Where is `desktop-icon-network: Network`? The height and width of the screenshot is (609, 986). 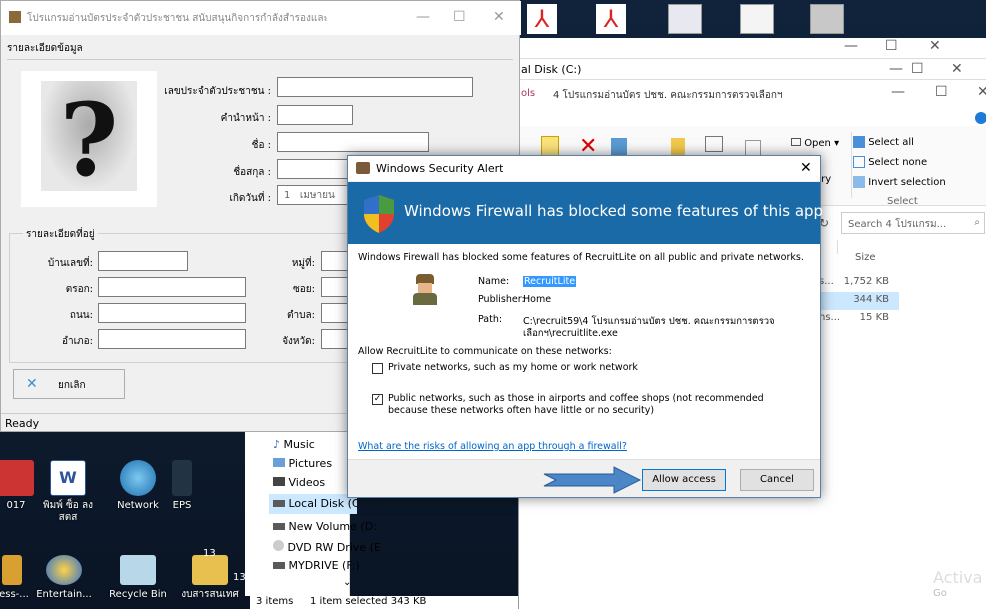
desktop-icon-network: Network is located at coordinates (138, 486).